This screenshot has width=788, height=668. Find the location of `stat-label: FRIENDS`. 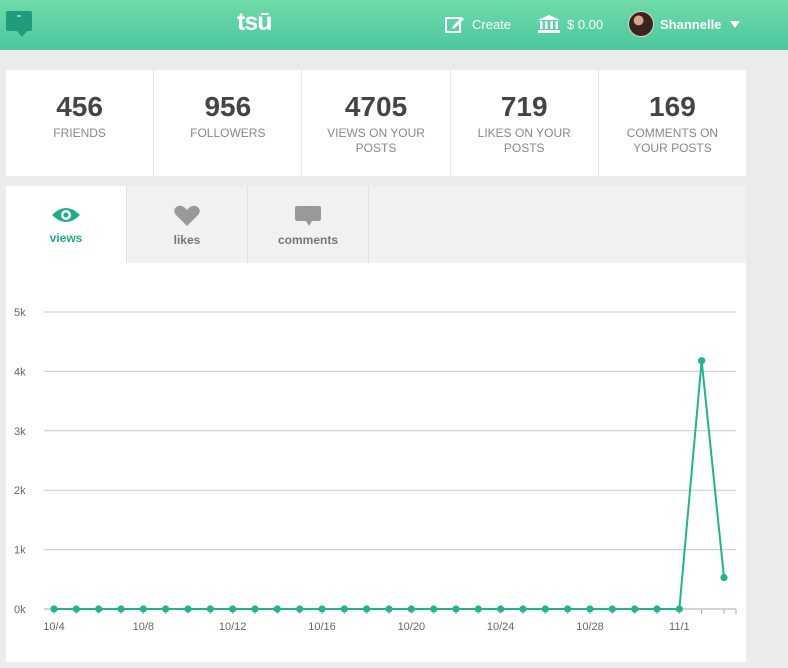

stat-label: FRIENDS is located at coordinates (79, 133).